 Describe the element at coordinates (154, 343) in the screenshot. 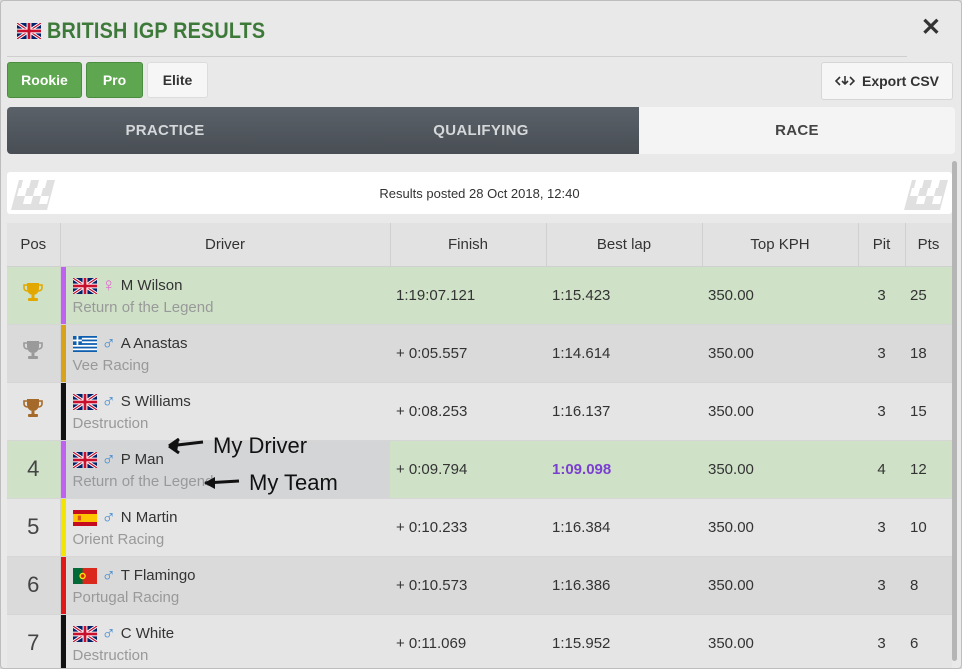

I see `driver-name: A Anastas` at that location.